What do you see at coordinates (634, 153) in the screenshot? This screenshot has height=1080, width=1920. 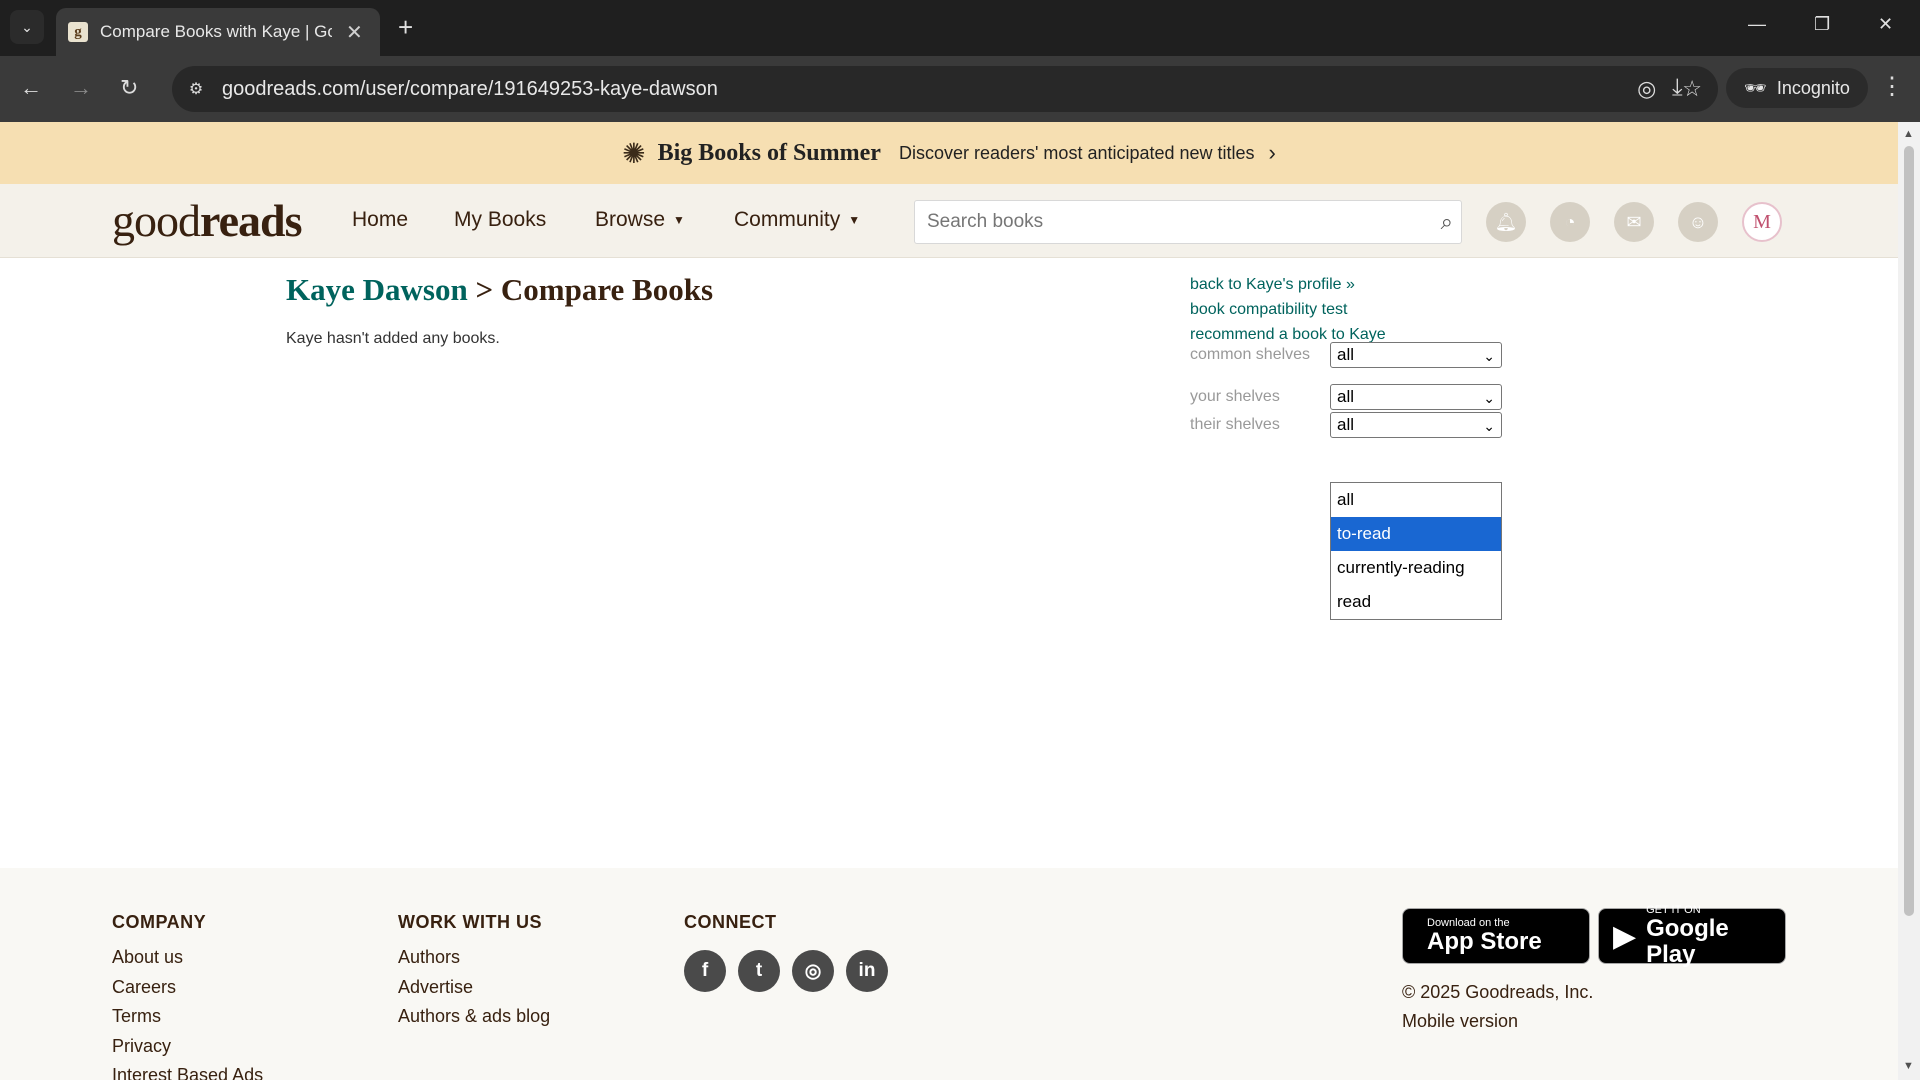 I see `book-sparkle-icon: ✺` at bounding box center [634, 153].